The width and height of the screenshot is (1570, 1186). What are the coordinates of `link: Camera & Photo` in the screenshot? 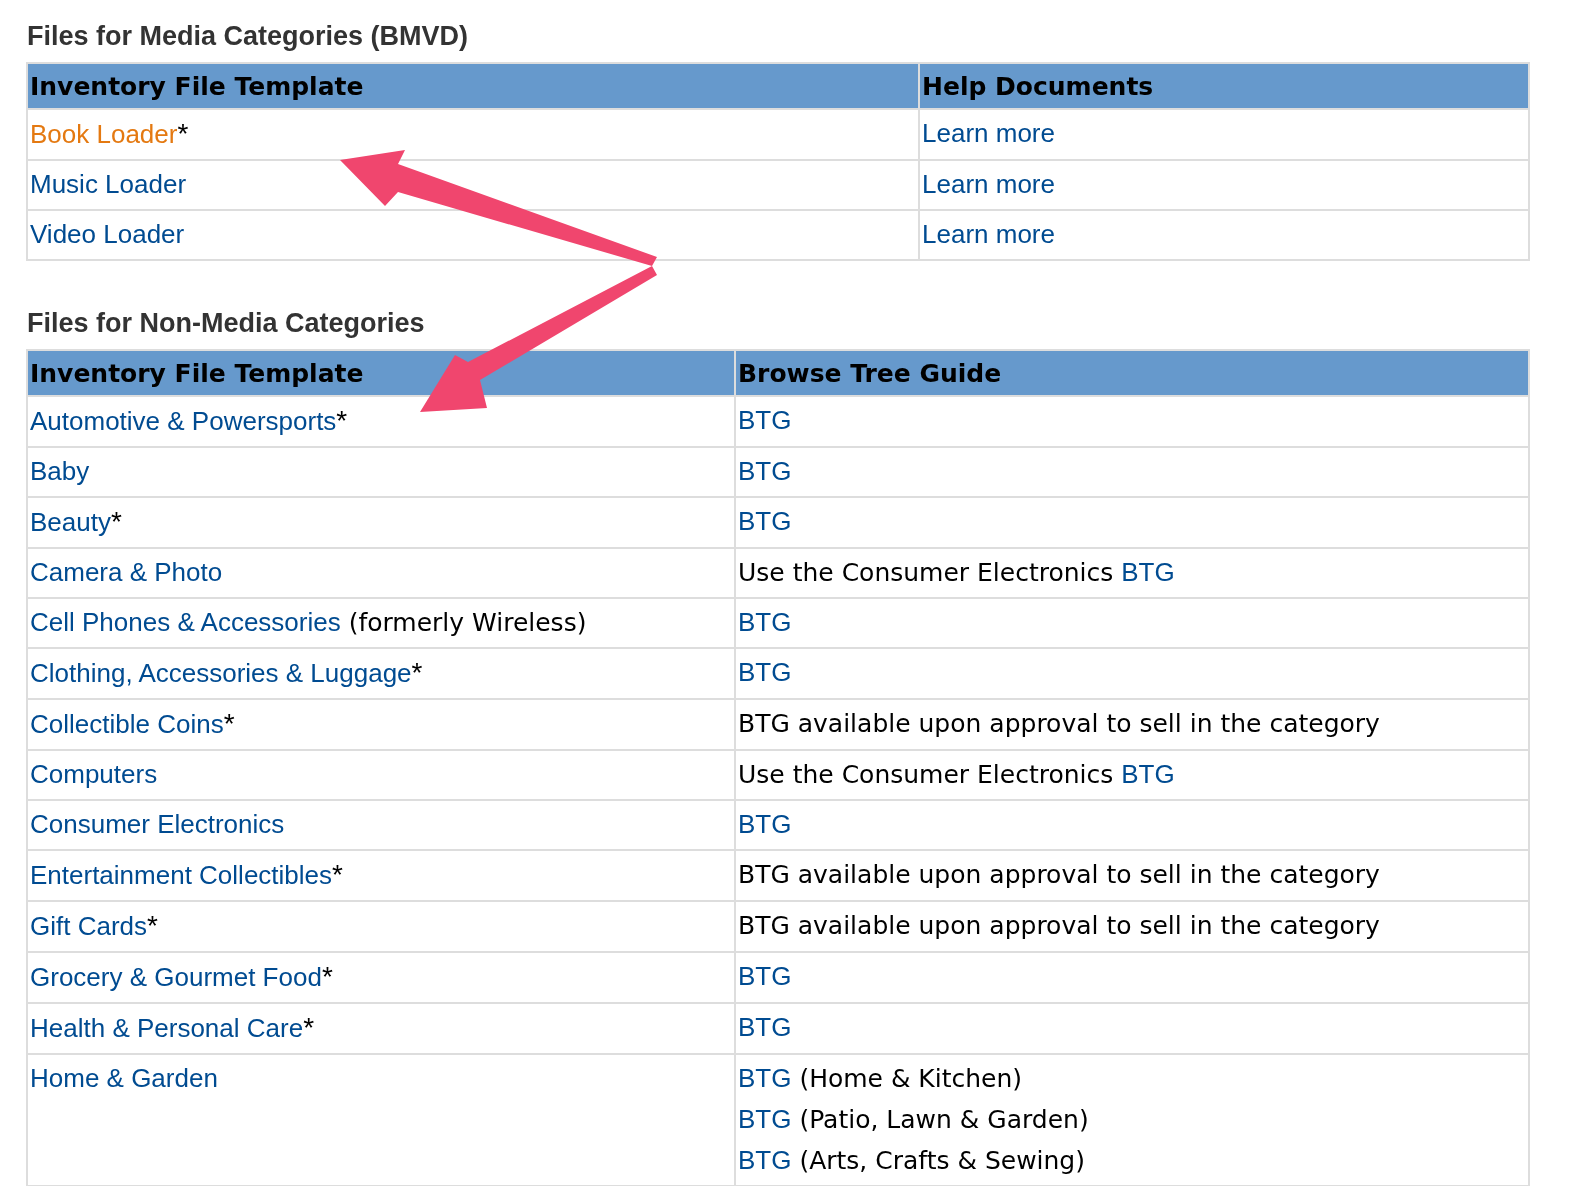 It's located at (126, 572).